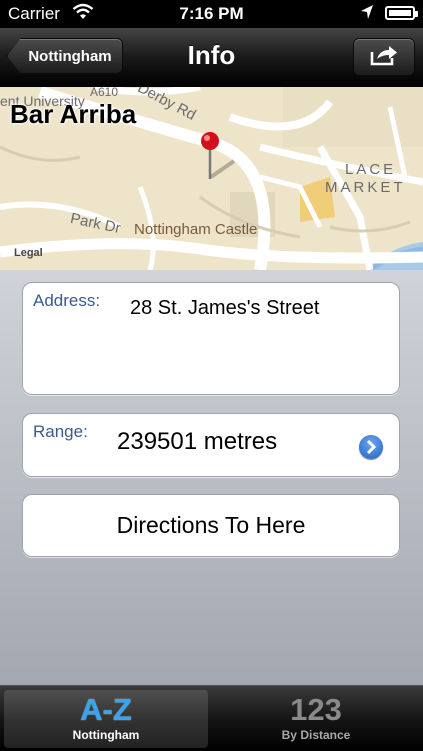  What do you see at coordinates (196, 229) in the screenshot?
I see `map-label: Nottingham Castle` at bounding box center [196, 229].